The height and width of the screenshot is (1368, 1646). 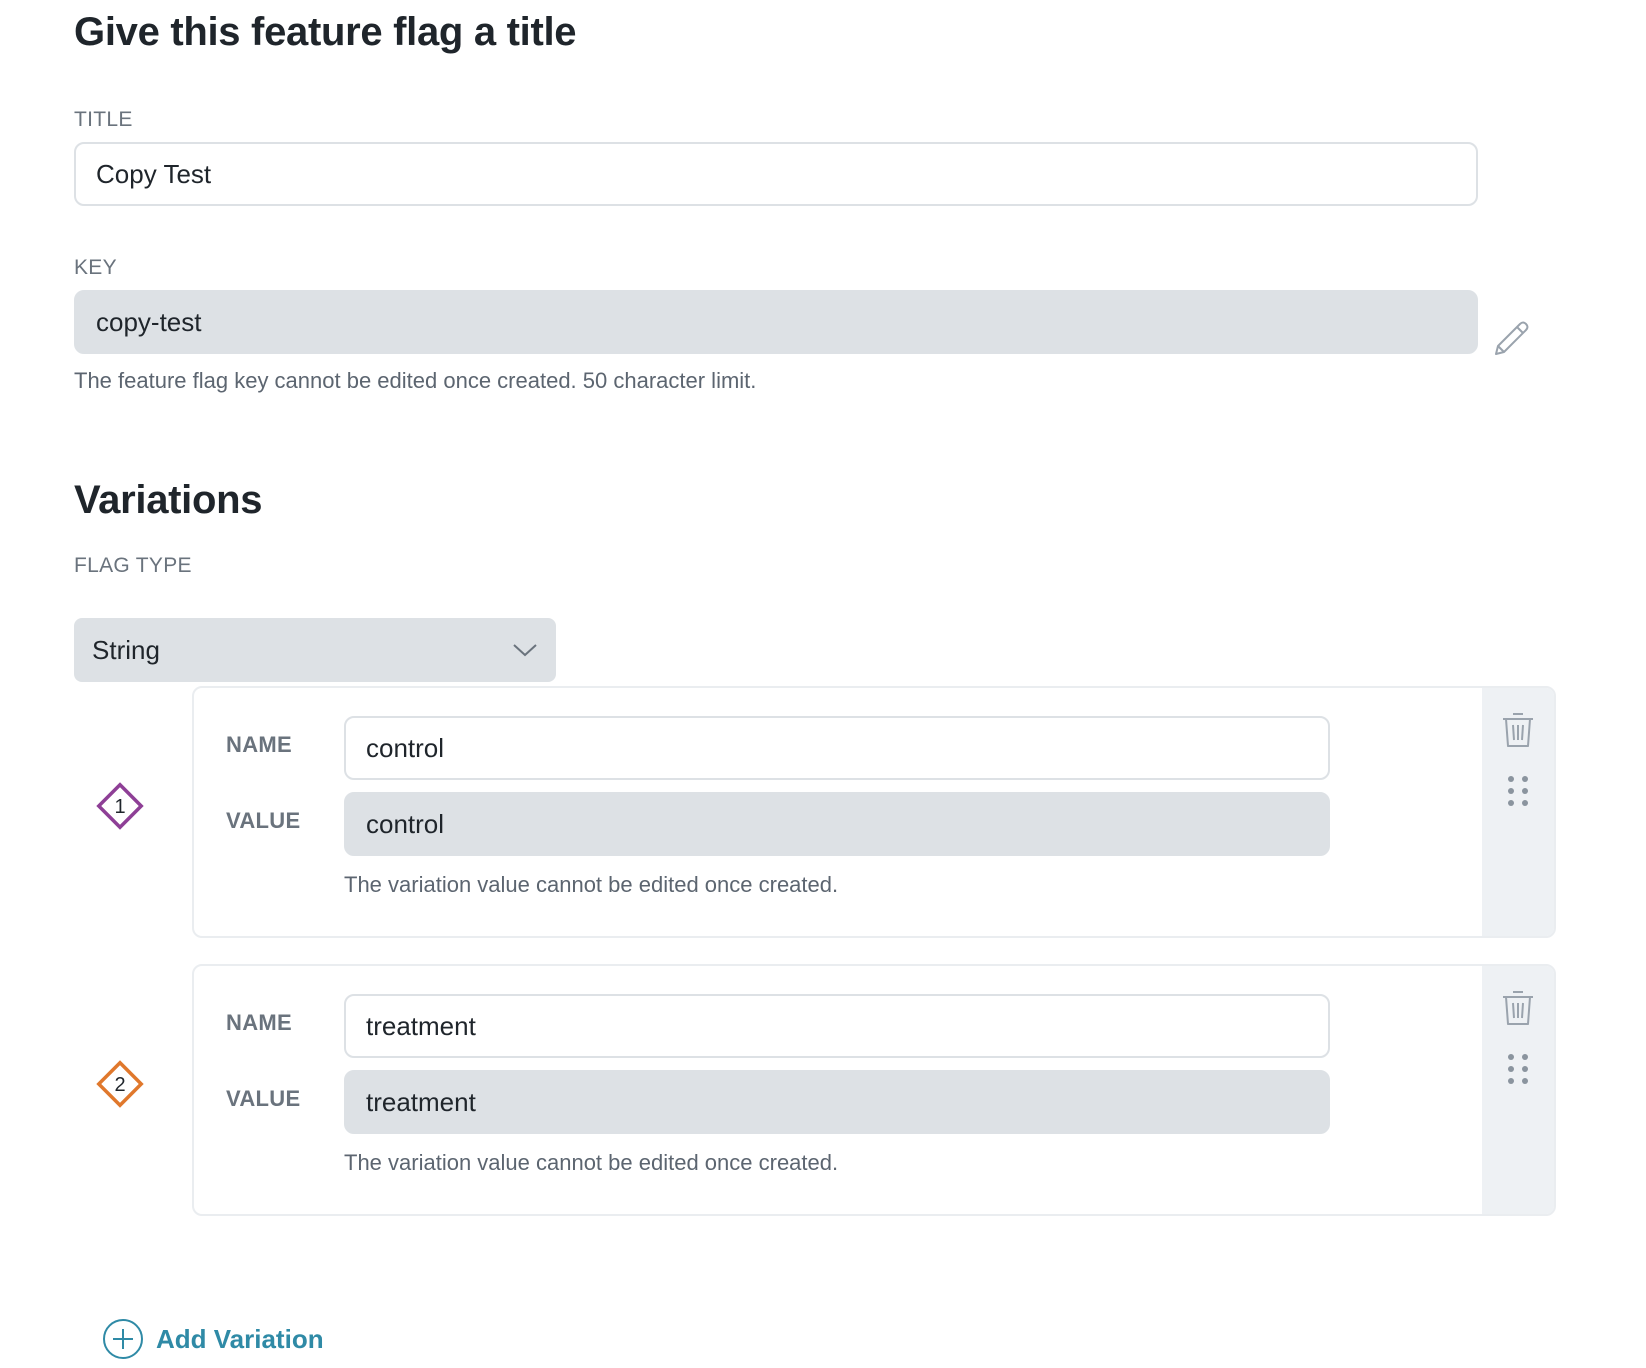 What do you see at coordinates (95, 267) in the screenshot?
I see `key-label: KEY` at bounding box center [95, 267].